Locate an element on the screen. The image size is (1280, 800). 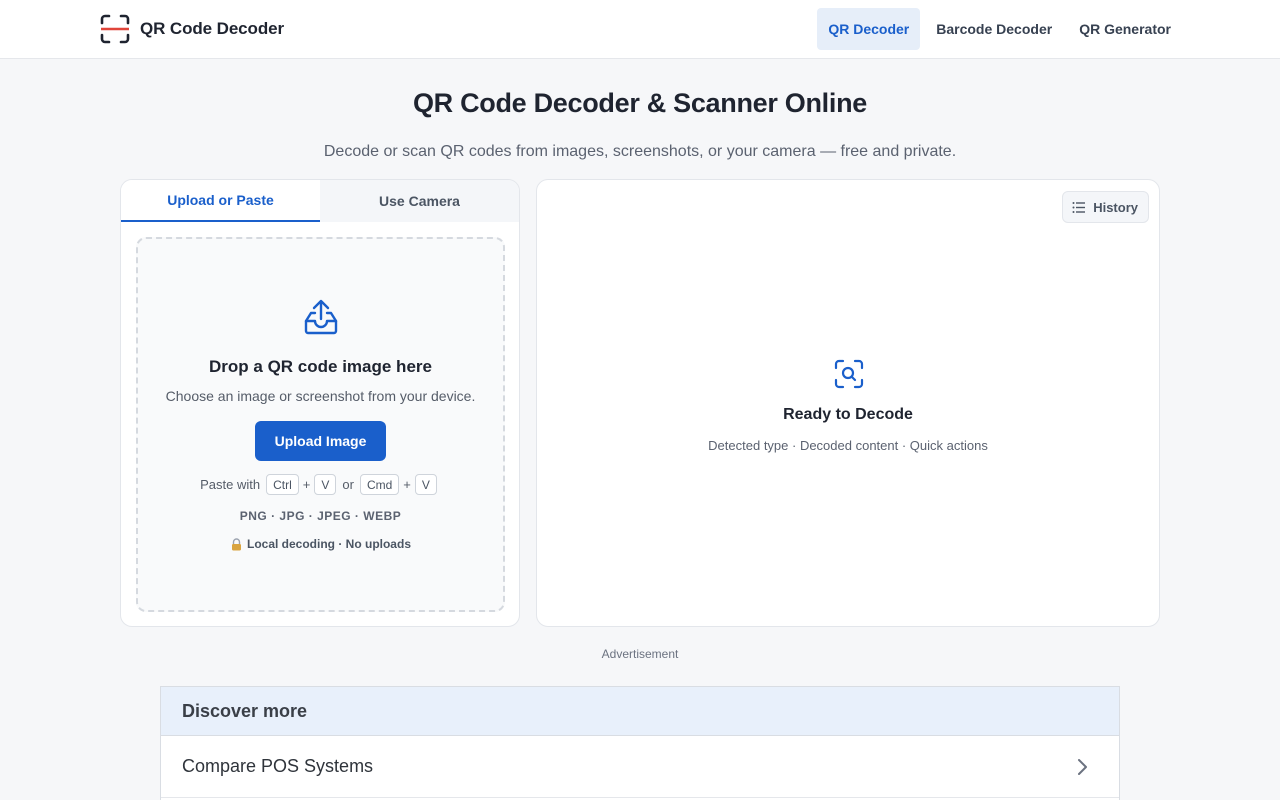
discover-item: Compare POS Systems is located at coordinates (640, 767).